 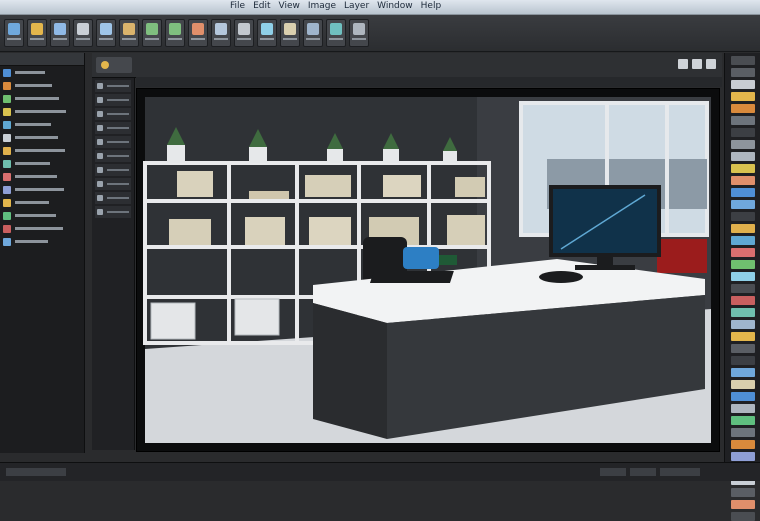 I want to click on menu-item-view: View, so click(x=289, y=6).